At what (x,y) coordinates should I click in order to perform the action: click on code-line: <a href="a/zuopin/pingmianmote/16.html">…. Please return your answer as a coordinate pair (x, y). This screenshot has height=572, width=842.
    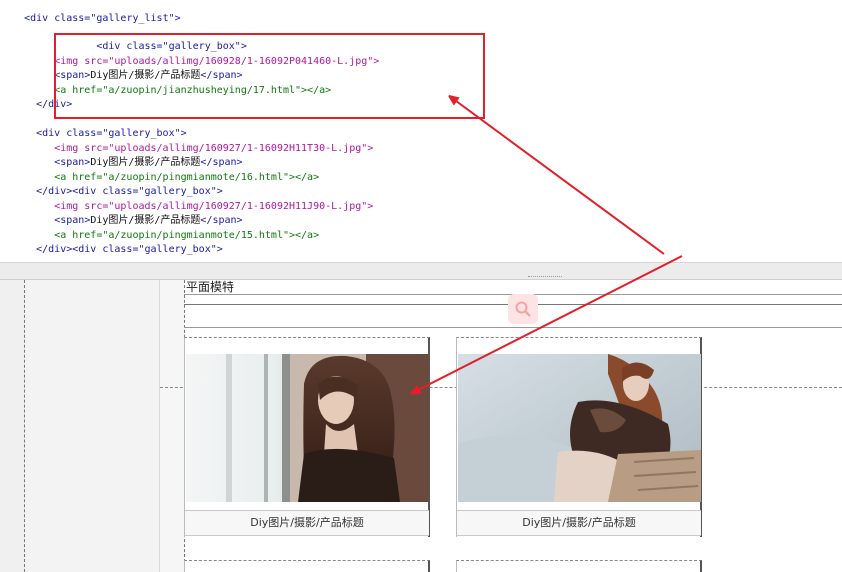
    Looking at the image, I should click on (159, 178).